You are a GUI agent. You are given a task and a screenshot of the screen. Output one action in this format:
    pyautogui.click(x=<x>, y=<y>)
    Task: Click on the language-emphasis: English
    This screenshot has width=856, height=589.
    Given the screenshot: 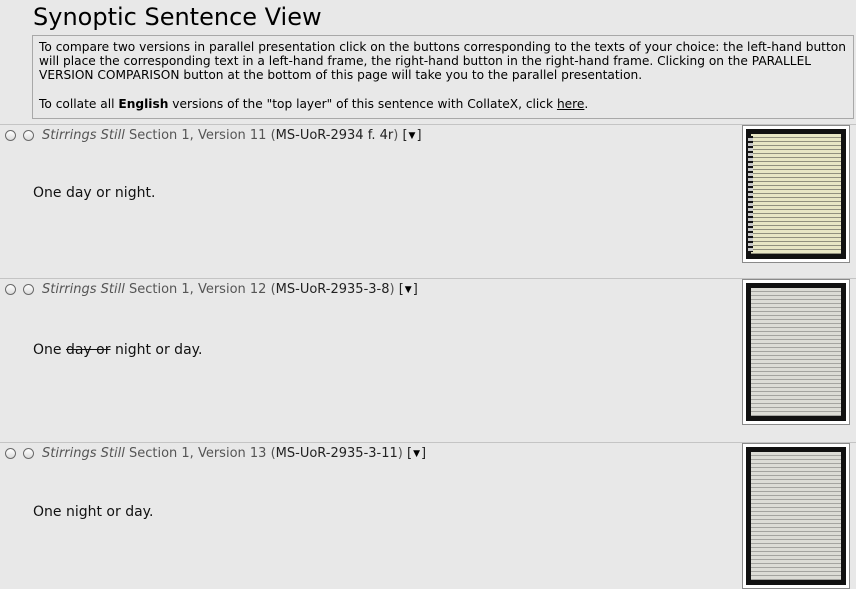 What is the action you would take?
    pyautogui.click(x=143, y=103)
    